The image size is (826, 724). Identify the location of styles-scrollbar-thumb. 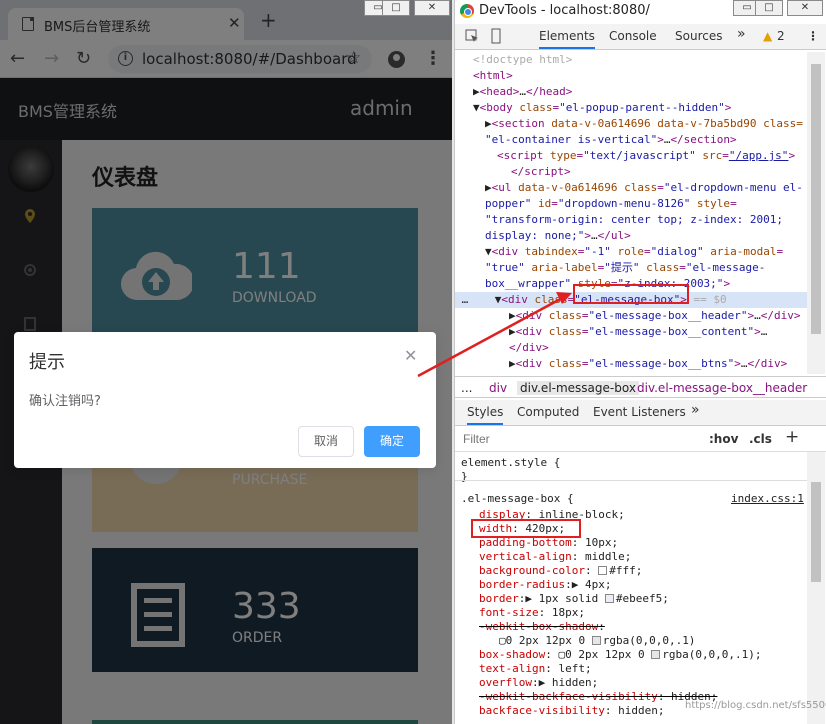
(816, 532).